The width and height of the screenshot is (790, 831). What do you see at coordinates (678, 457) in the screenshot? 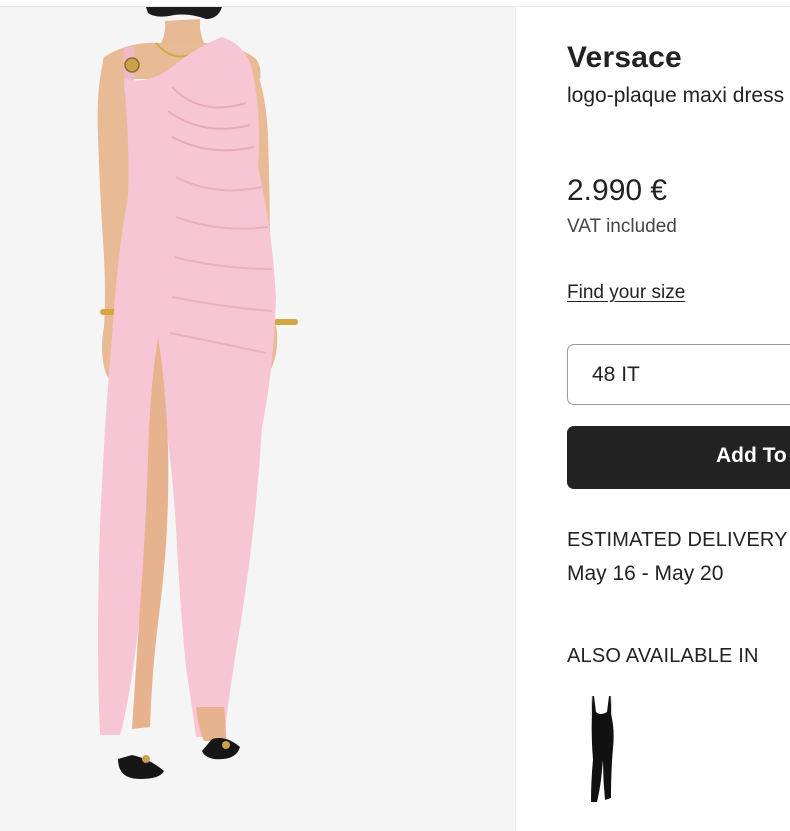
I see `add-to-bag-button: Add To Bag` at bounding box center [678, 457].